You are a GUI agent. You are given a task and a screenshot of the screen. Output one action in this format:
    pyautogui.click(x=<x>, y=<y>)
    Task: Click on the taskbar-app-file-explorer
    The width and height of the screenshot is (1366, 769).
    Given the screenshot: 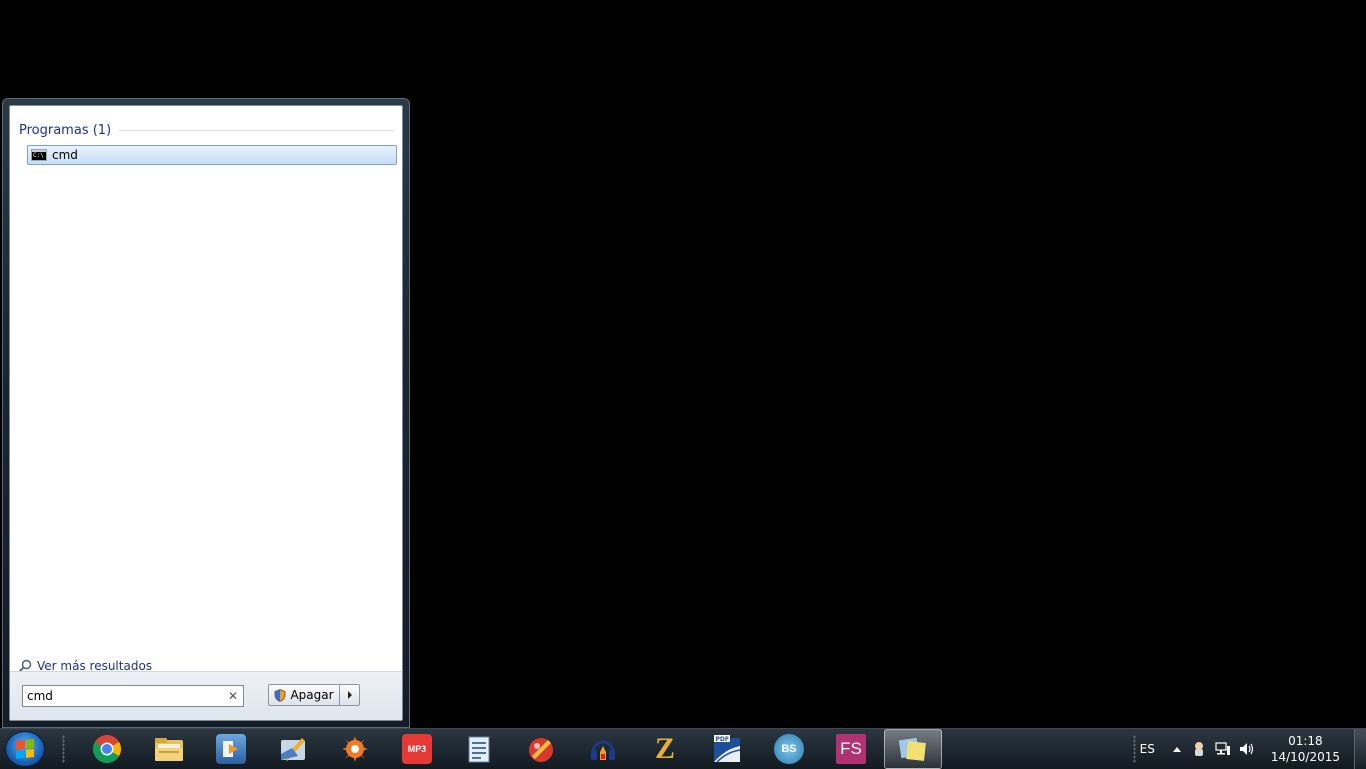 What is the action you would take?
    pyautogui.click(x=169, y=749)
    